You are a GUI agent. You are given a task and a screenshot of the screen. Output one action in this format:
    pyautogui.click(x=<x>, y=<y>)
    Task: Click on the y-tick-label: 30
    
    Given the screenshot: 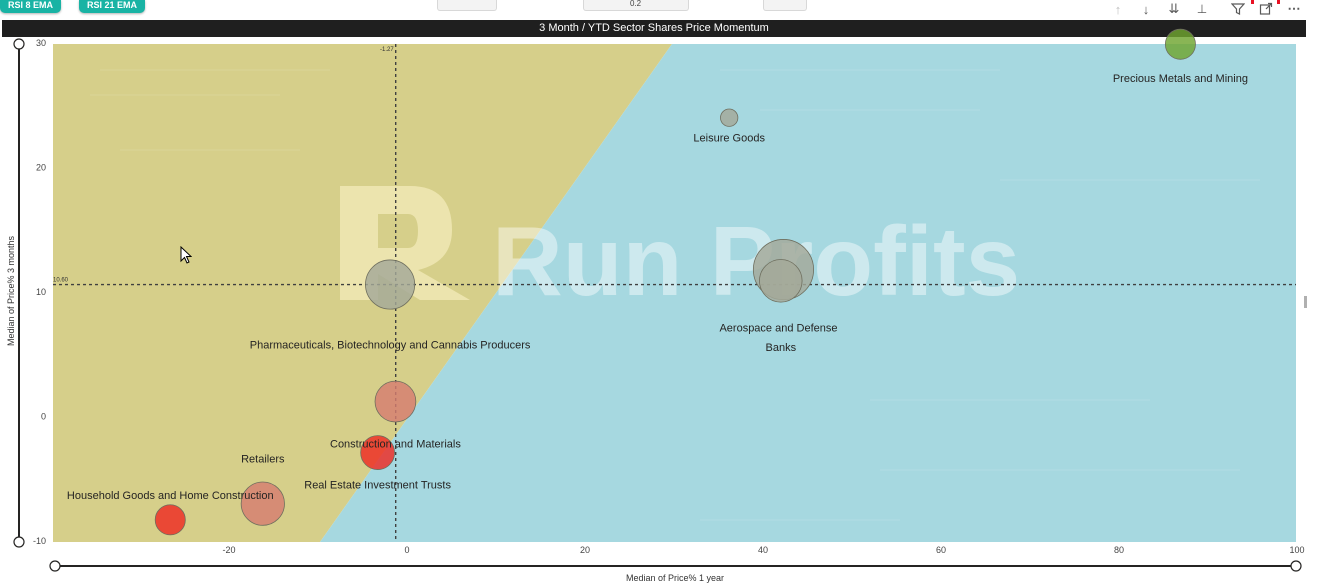 What is the action you would take?
    pyautogui.click(x=41, y=43)
    